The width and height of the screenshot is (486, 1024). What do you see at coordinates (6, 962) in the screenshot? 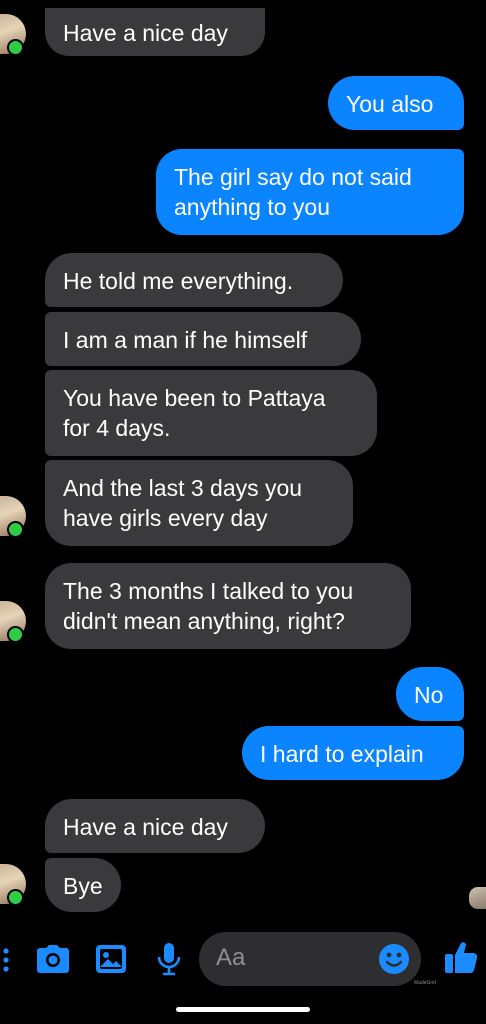
I see `more-icon` at bounding box center [6, 962].